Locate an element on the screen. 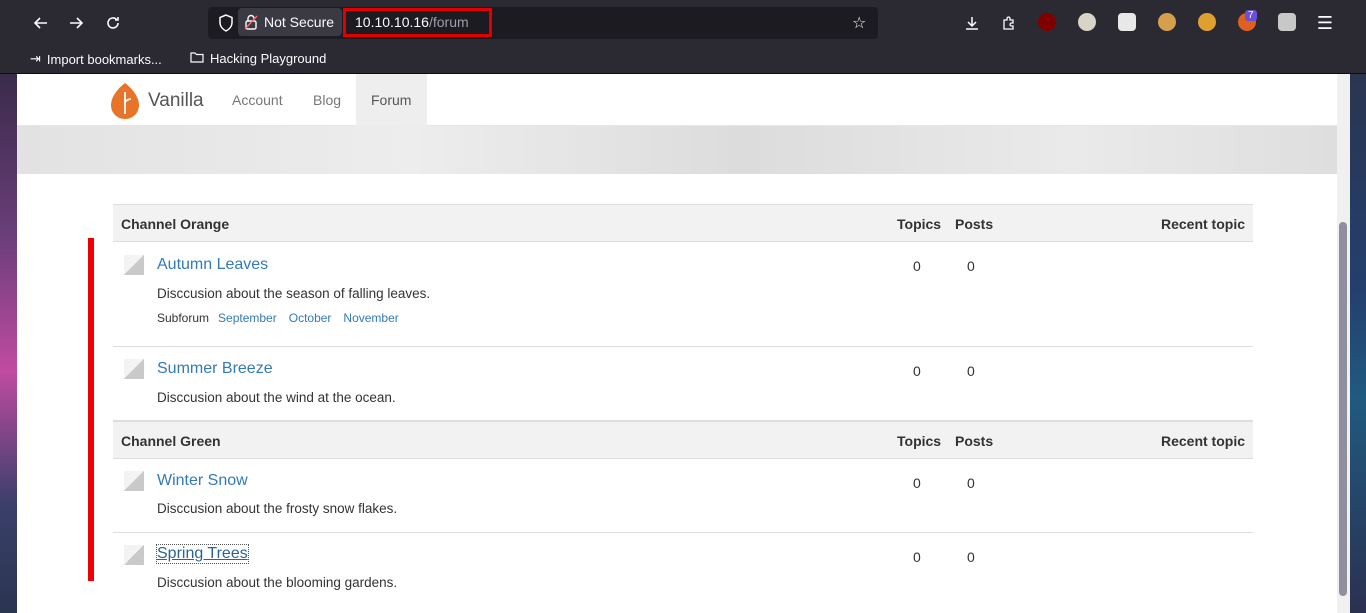  back-arrow-icon is located at coordinates (41, 23).